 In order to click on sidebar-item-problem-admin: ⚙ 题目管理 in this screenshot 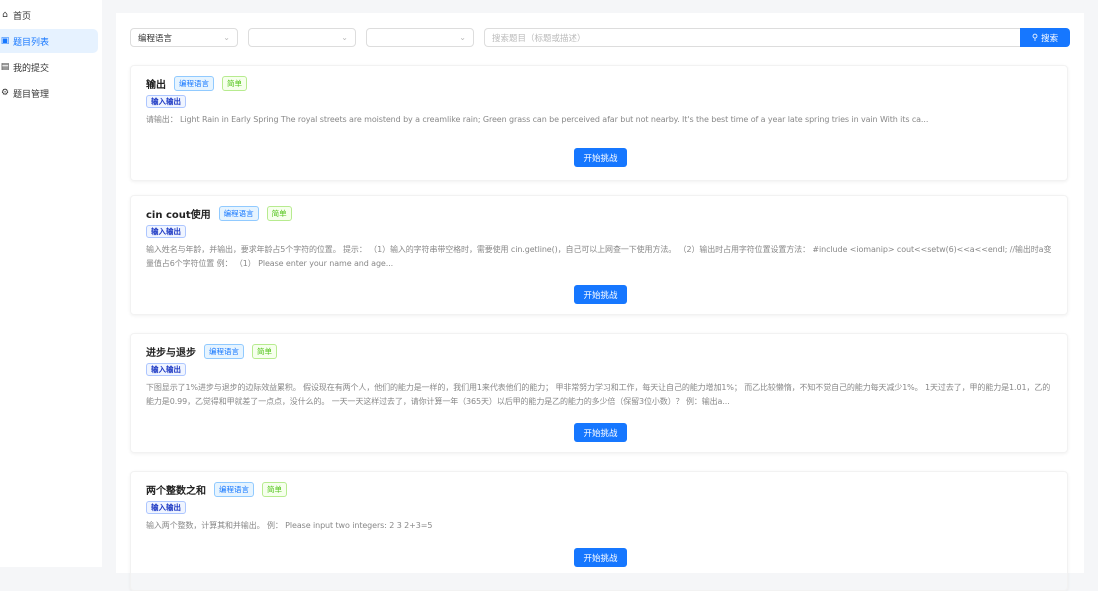, I will do `click(49, 93)`.